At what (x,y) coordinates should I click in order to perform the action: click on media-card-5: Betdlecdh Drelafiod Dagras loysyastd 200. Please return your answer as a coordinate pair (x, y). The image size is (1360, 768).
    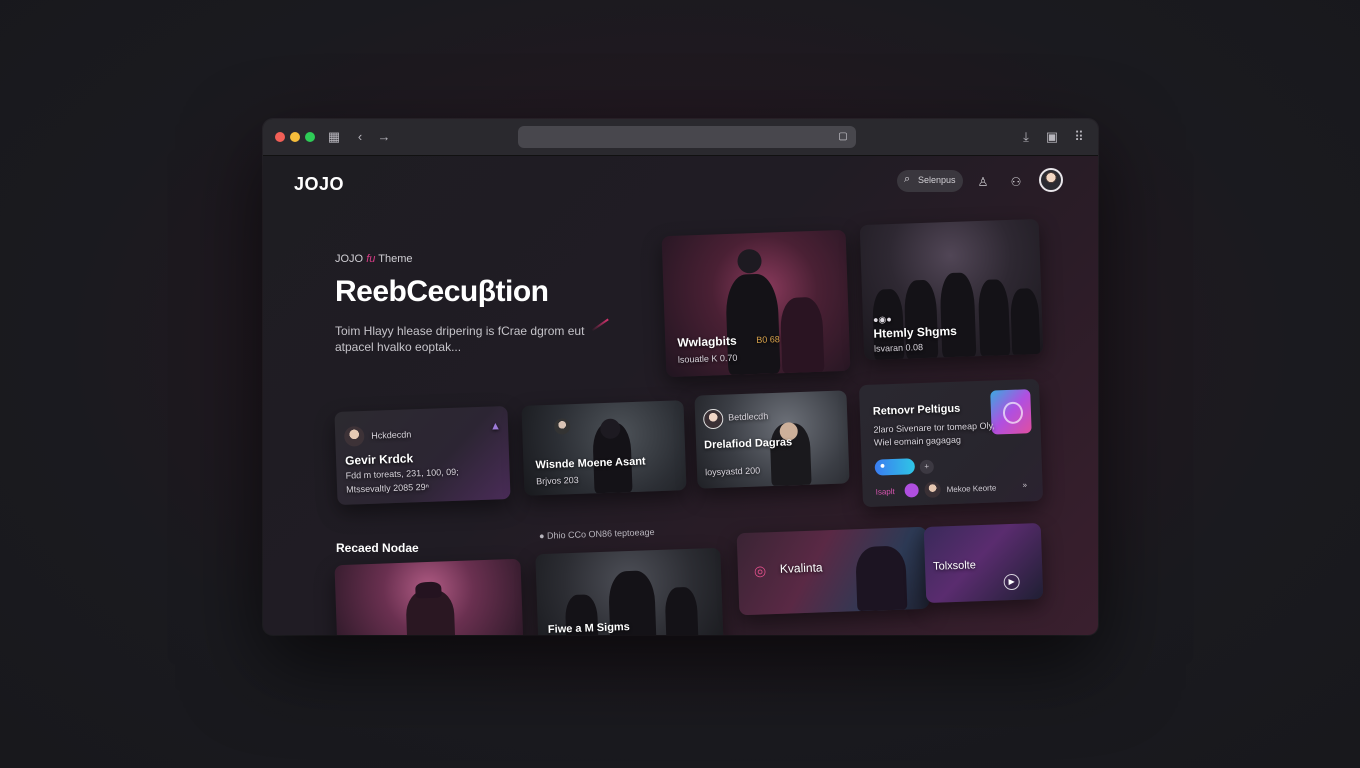
    Looking at the image, I should click on (772, 439).